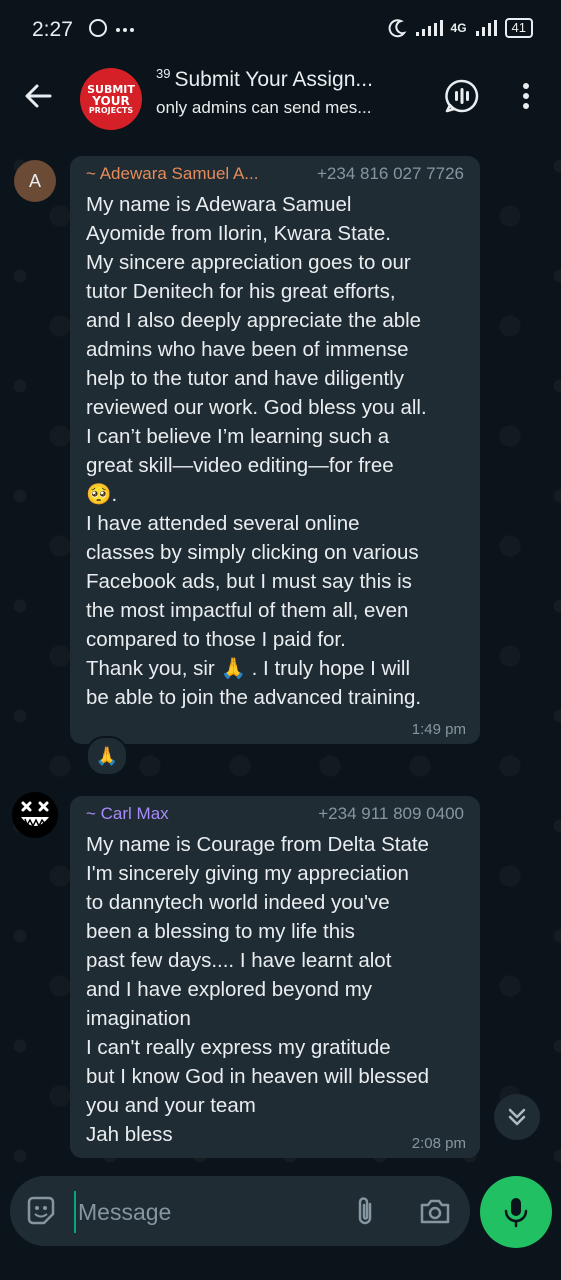 The height and width of the screenshot is (1280, 561). What do you see at coordinates (163, 73) in the screenshot?
I see `member-count: 39` at bounding box center [163, 73].